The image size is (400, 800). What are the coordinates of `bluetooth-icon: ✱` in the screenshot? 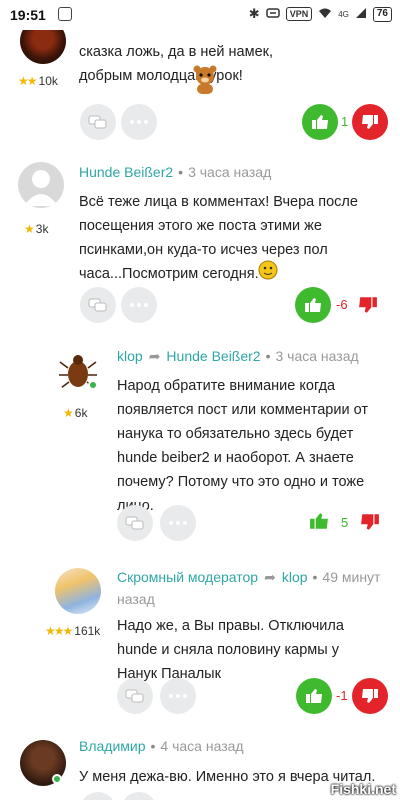 It's located at (254, 13).